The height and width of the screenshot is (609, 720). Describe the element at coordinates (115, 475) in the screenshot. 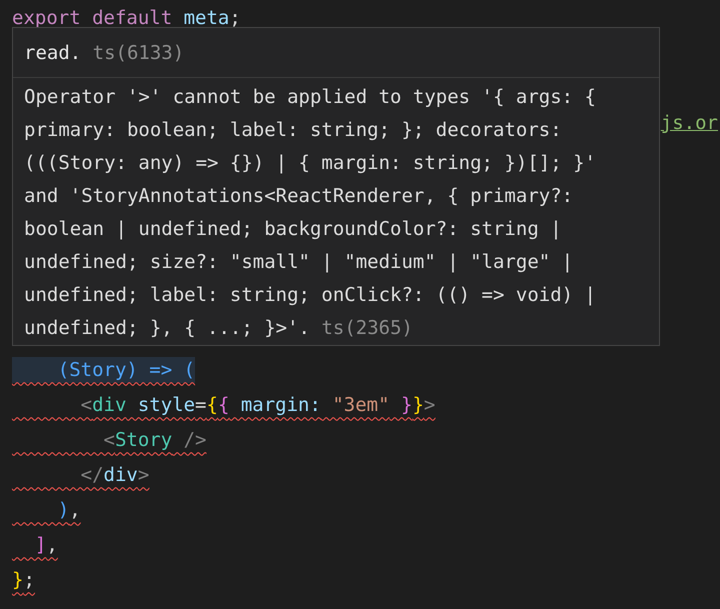

I see `code-line: </div>` at that location.